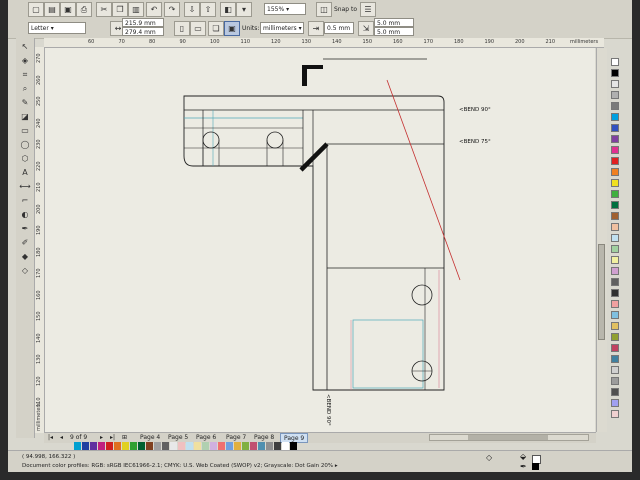 The height and width of the screenshot is (480, 640). What do you see at coordinates (282, 28) in the screenshot?
I see `units-select: millimeters ▾` at bounding box center [282, 28].